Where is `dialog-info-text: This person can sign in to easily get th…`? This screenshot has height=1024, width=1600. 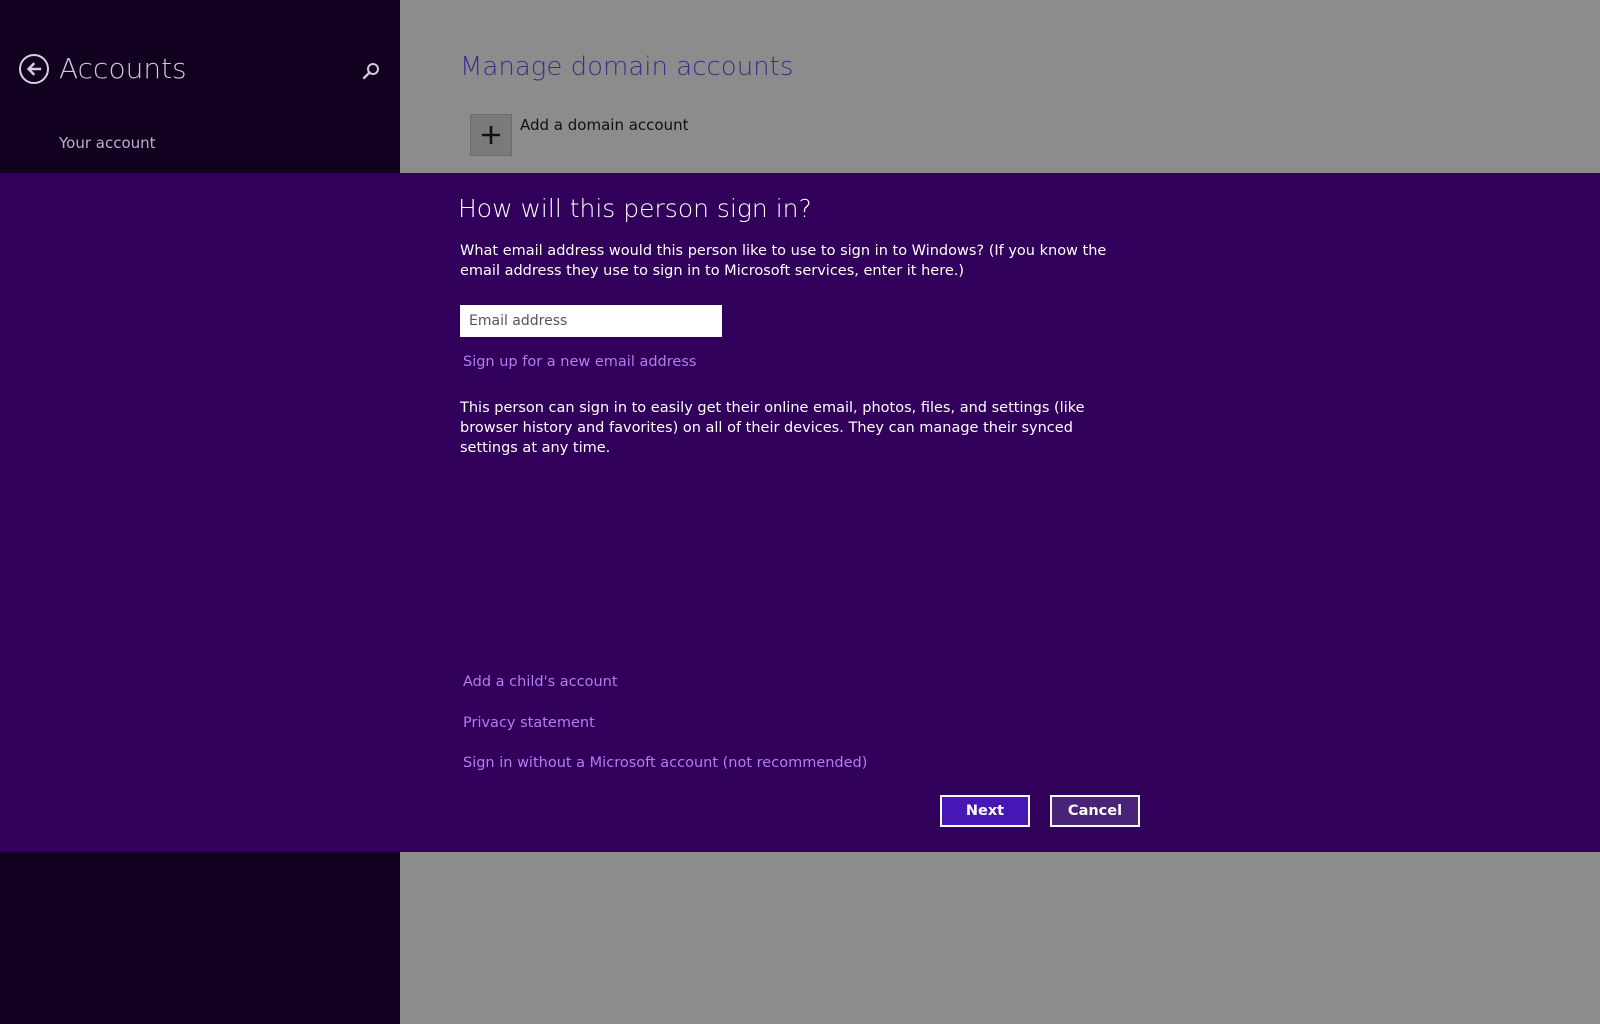 dialog-info-text: This person can sign in to easily get th… is located at coordinates (772, 428).